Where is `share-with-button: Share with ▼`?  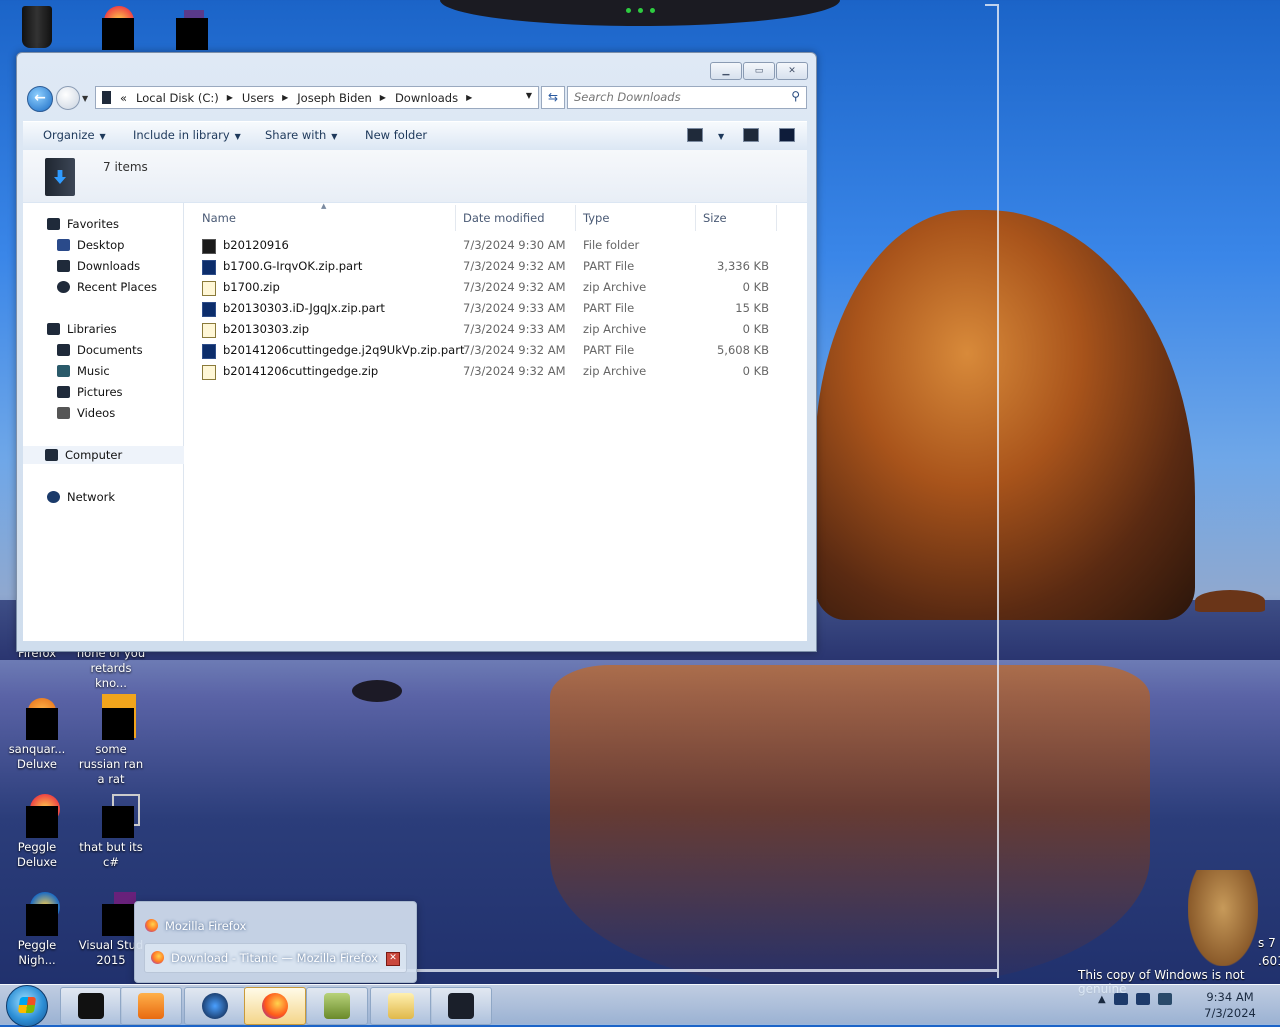 share-with-button: Share with ▼ is located at coordinates (301, 135).